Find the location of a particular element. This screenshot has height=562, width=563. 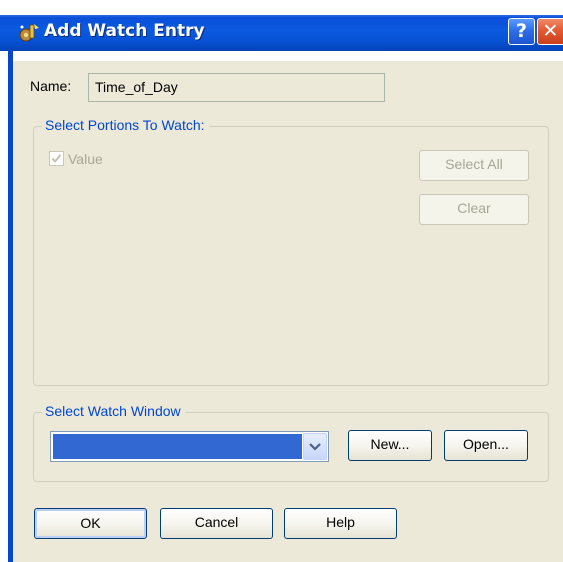

checkmark-icon is located at coordinates (56, 159).